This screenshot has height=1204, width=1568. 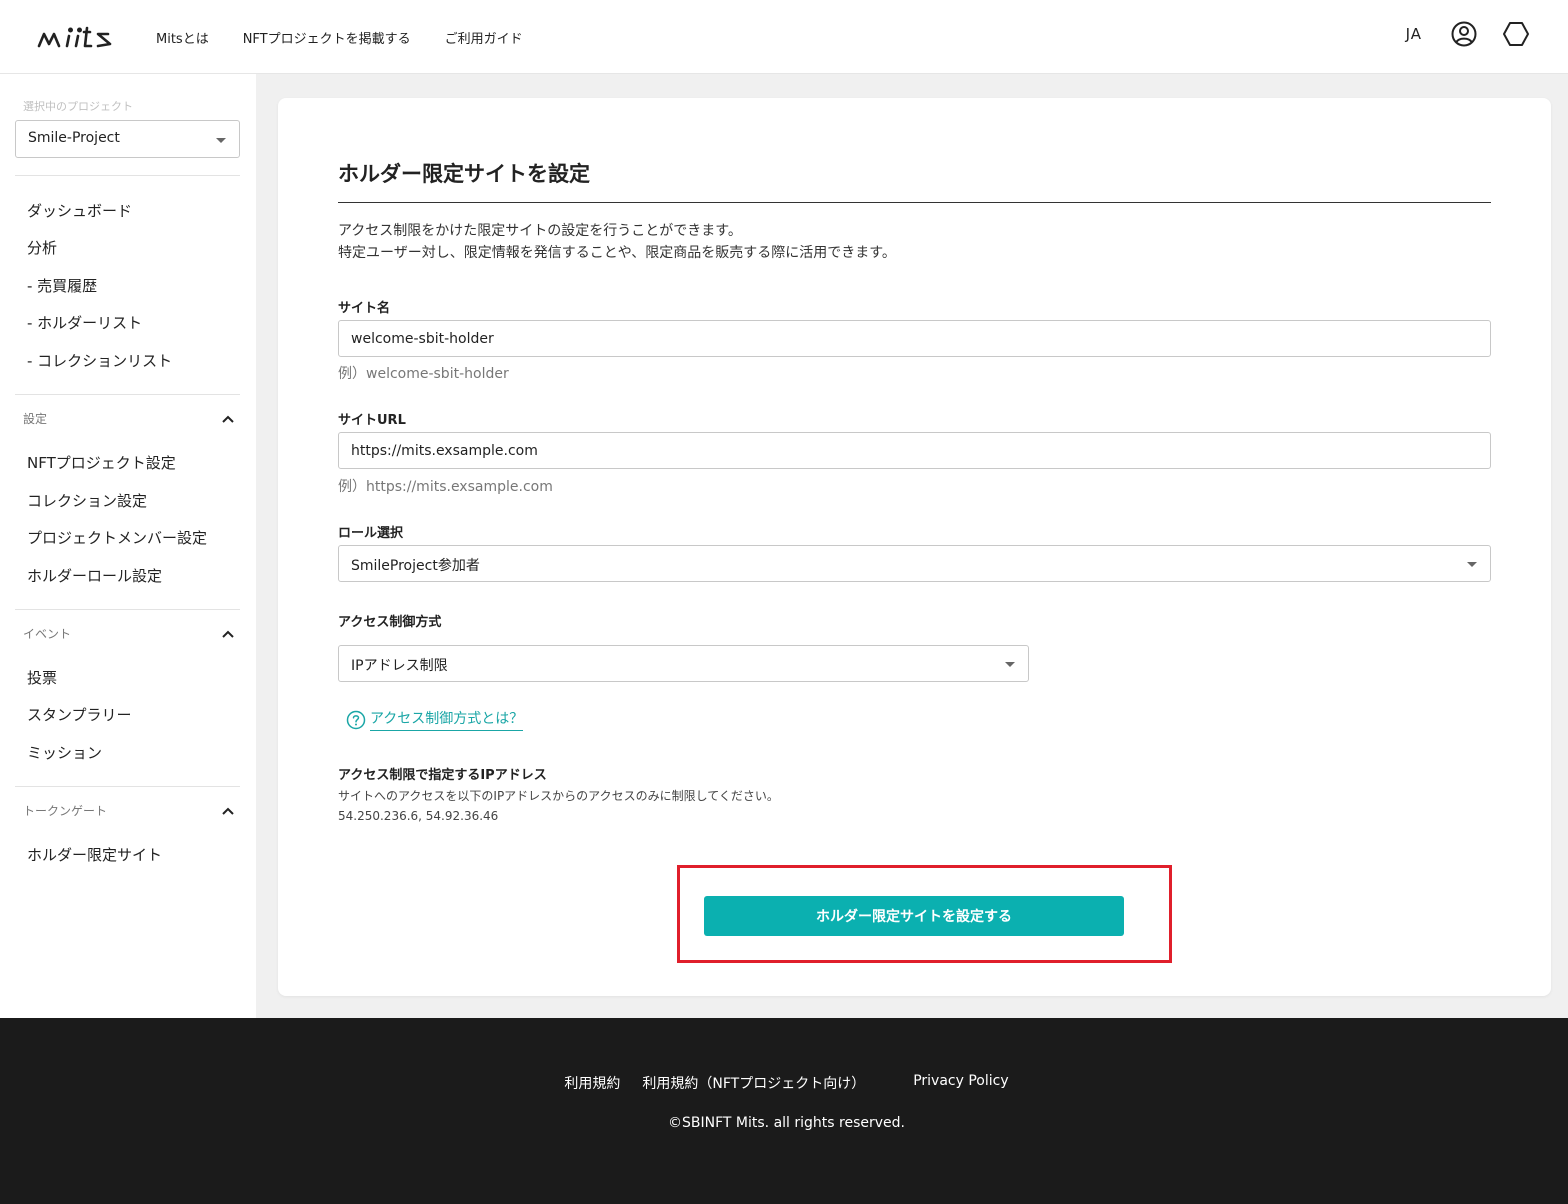 What do you see at coordinates (1516, 34) in the screenshot?
I see `wallet-hexagon-icon` at bounding box center [1516, 34].